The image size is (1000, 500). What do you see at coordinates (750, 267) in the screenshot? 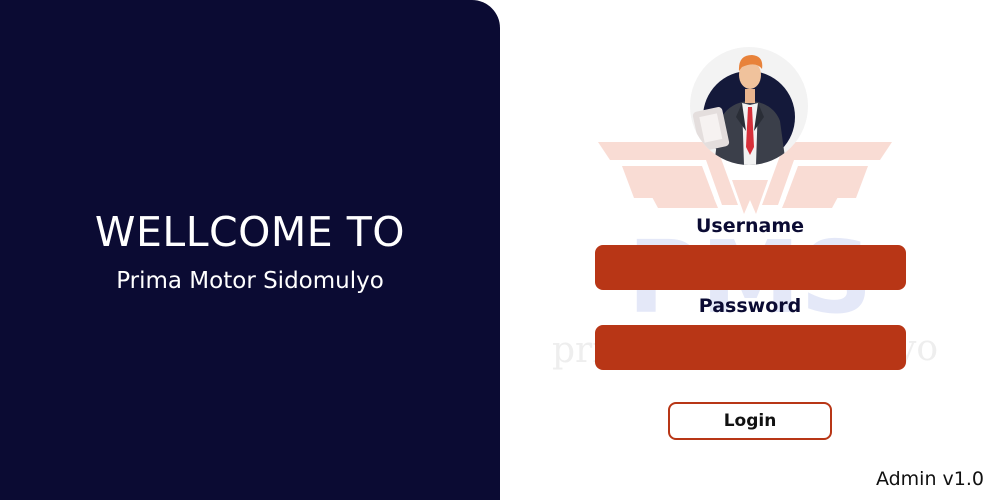
I see `username-input` at bounding box center [750, 267].